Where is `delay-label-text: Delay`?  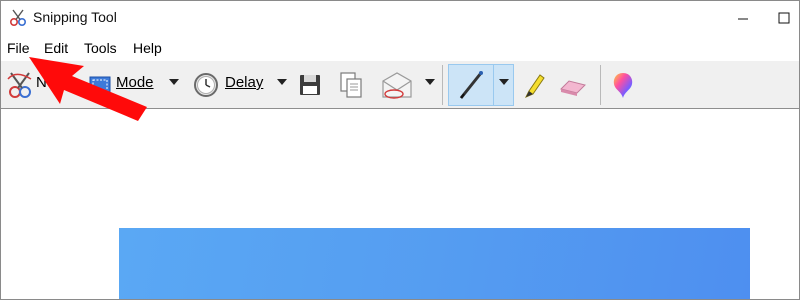 delay-label-text: Delay is located at coordinates (244, 82).